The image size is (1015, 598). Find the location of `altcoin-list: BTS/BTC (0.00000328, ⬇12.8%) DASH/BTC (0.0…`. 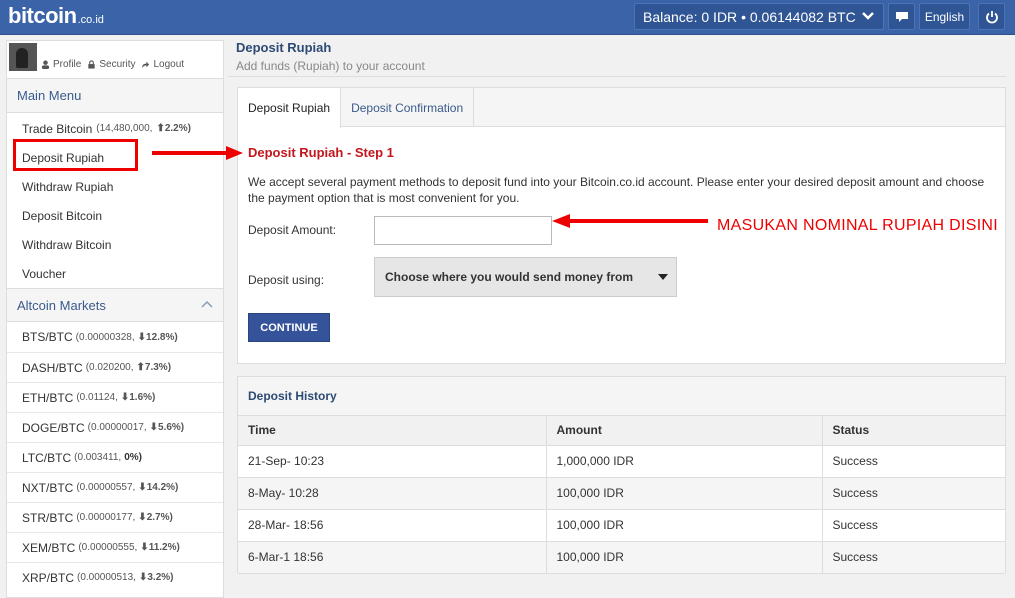

altcoin-list: BTS/BTC (0.00000328, ⬇12.8%) DASH/BTC (0.0… is located at coordinates (115, 457).